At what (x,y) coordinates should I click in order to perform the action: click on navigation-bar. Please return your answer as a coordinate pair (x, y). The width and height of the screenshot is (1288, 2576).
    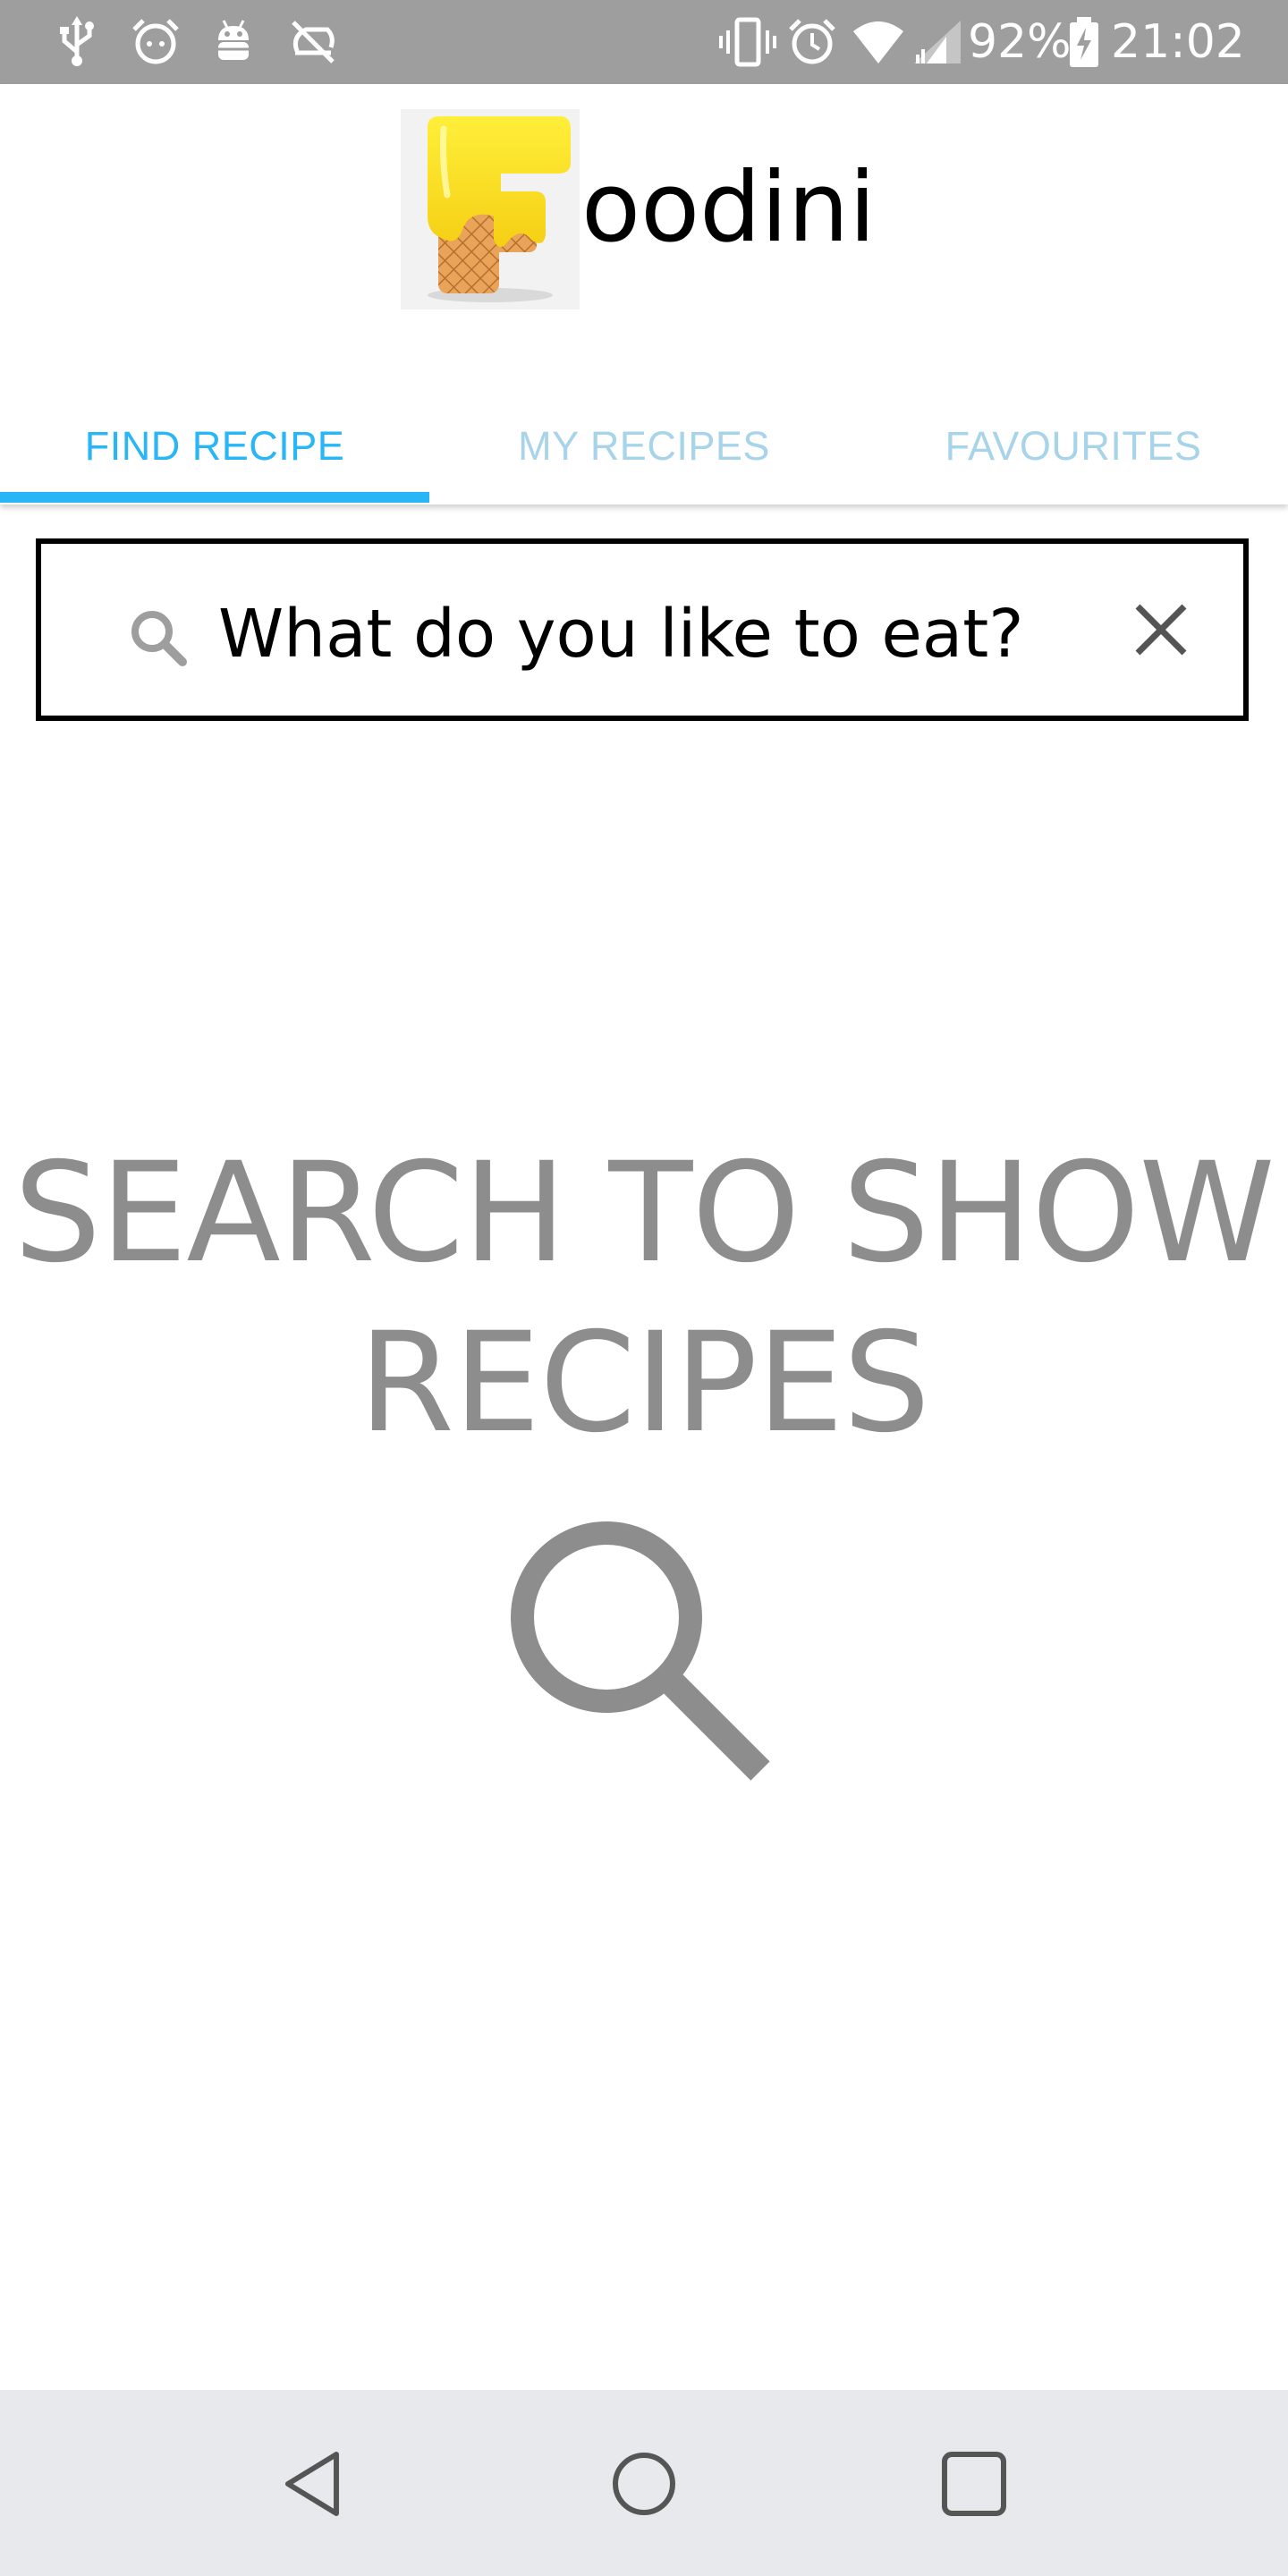
    Looking at the image, I should click on (644, 2483).